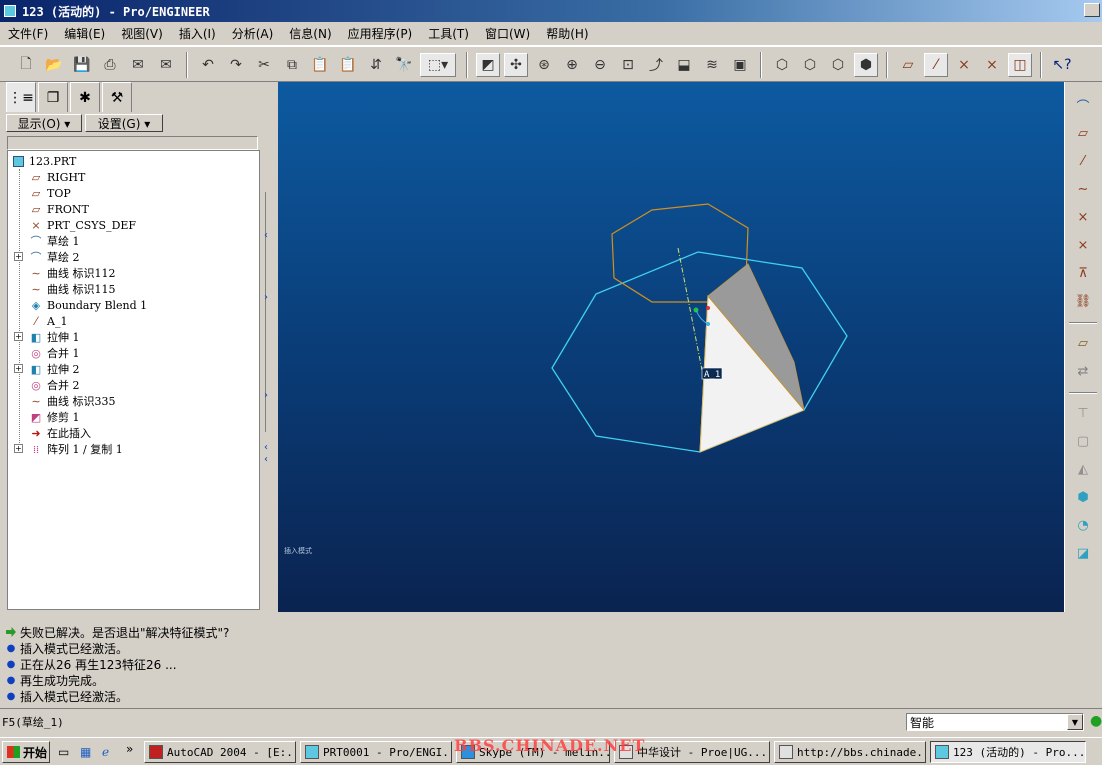 This screenshot has height=765, width=1102. Describe the element at coordinates (54, 241) in the screenshot. I see `tree-item-sketch-1: ⌒ 草绘 1` at that location.